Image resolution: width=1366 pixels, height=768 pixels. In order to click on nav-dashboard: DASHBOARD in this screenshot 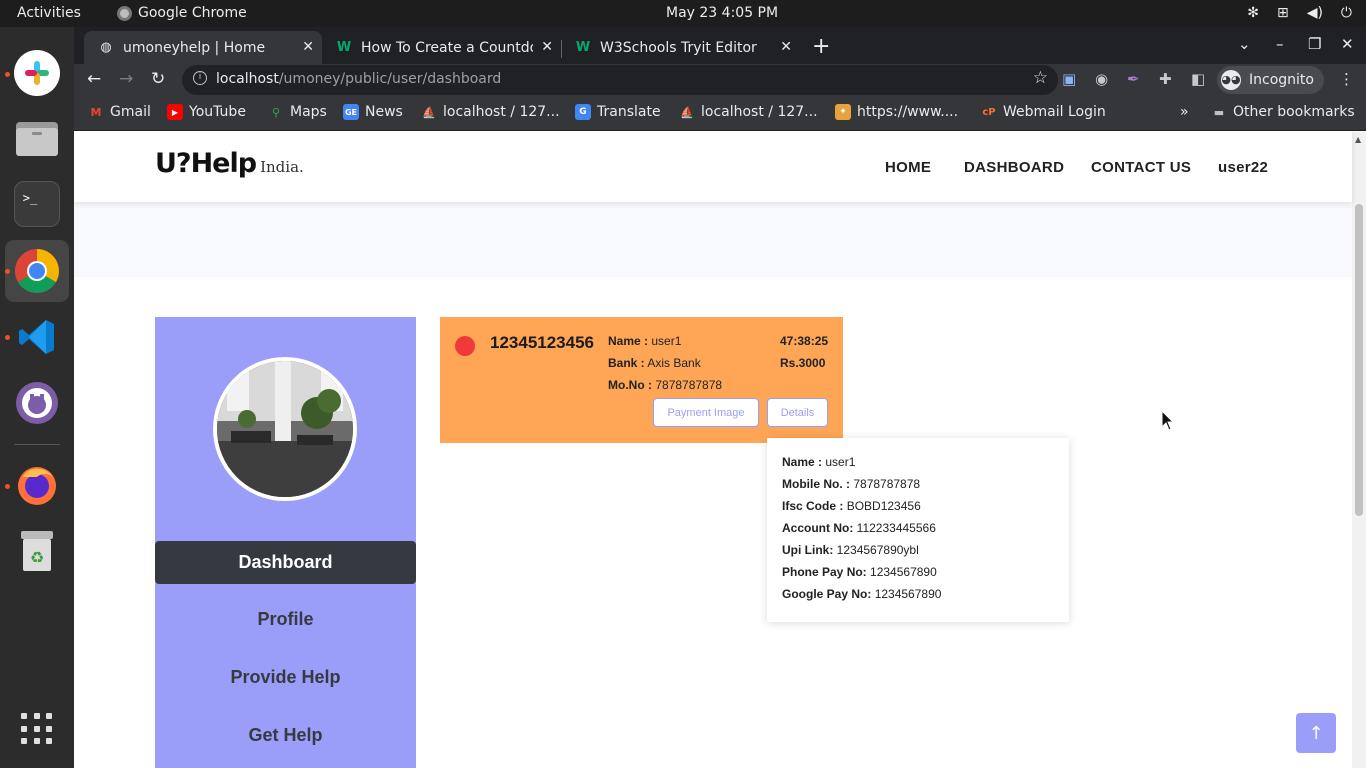, I will do `click(1014, 167)`.